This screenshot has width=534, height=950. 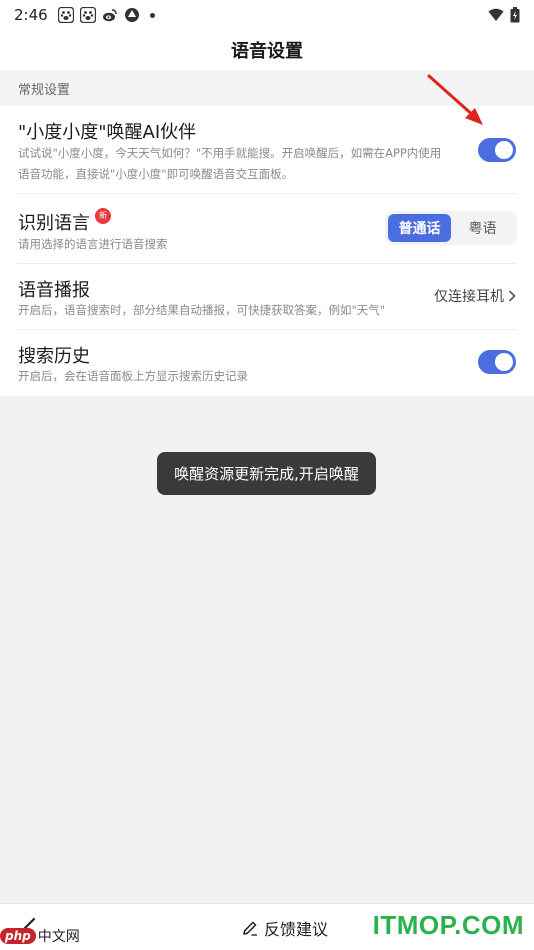 I want to click on annotation-arrow-icon, so click(x=455, y=99).